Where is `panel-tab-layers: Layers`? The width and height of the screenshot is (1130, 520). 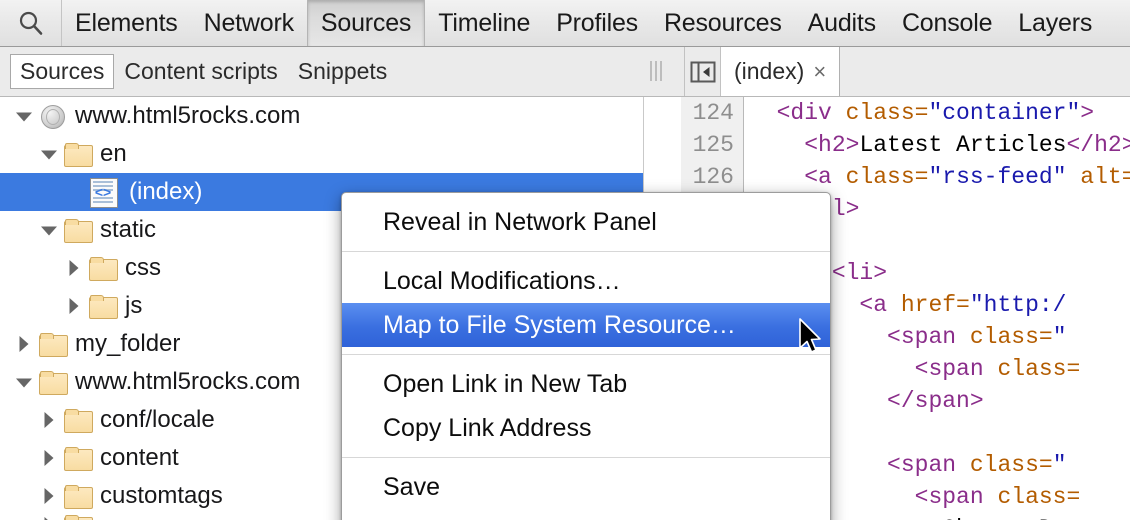 panel-tab-layers: Layers is located at coordinates (1055, 23).